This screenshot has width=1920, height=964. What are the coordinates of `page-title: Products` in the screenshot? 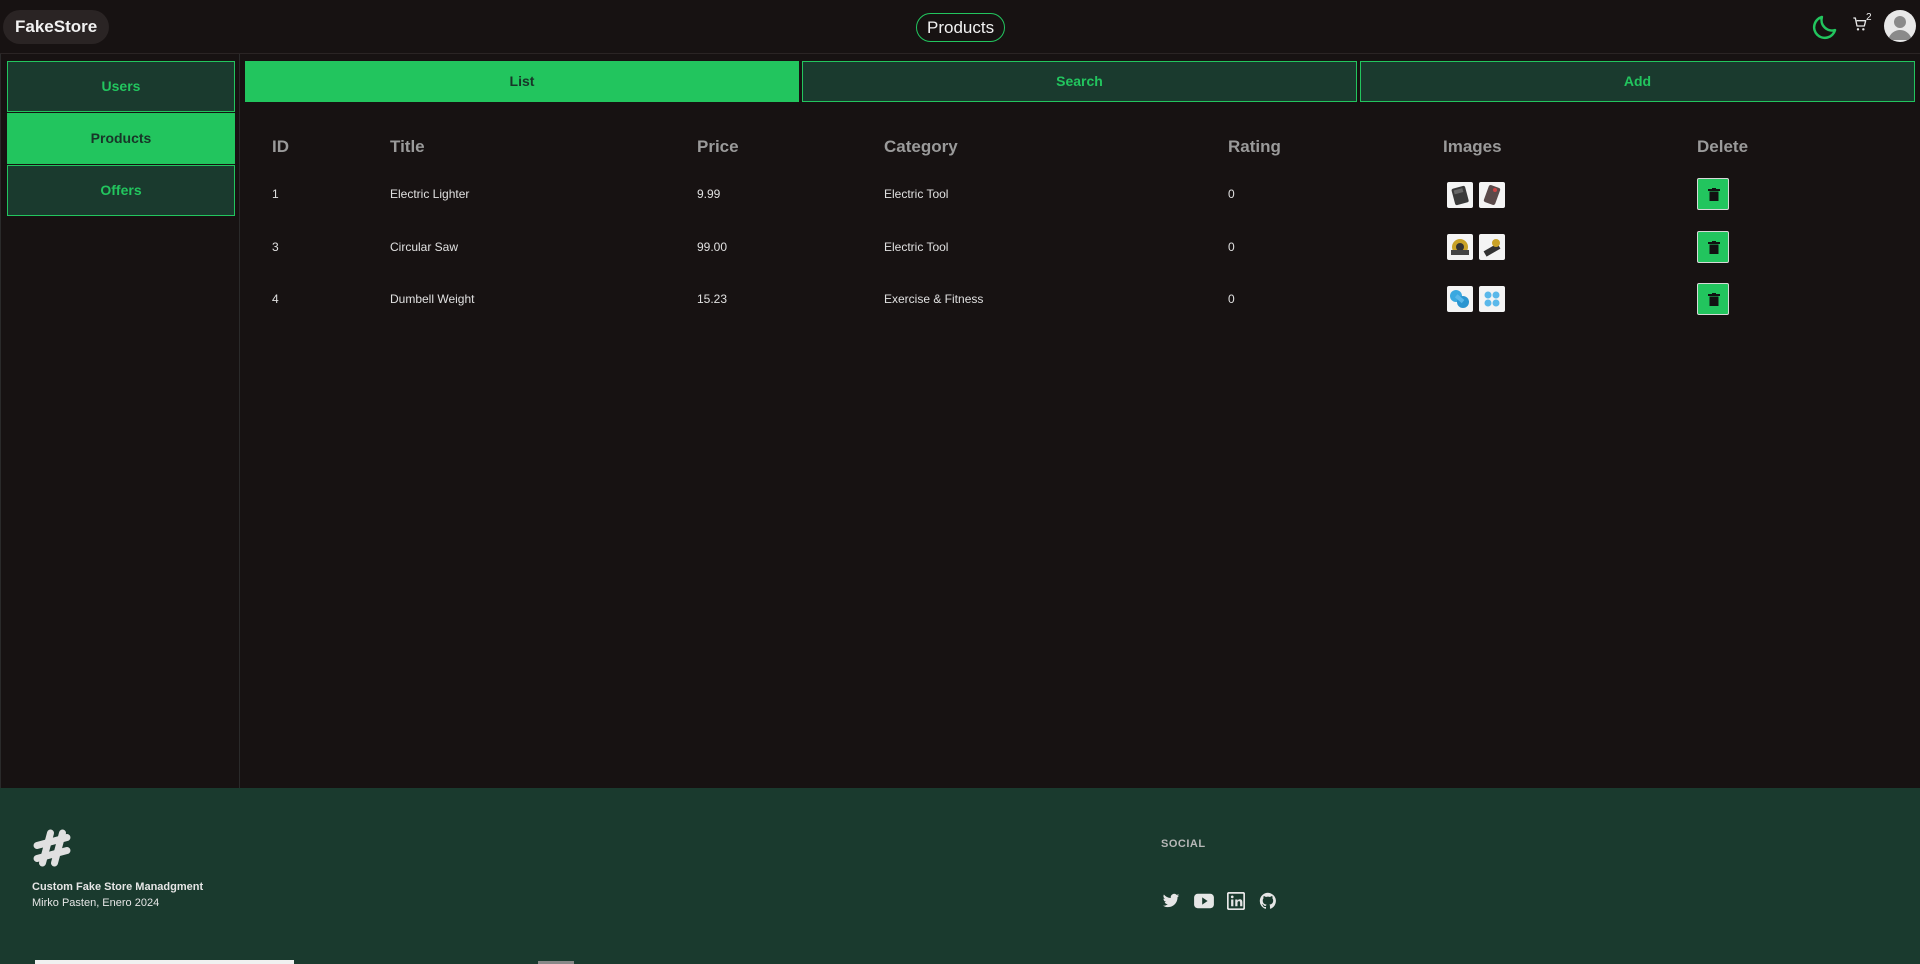 It's located at (961, 27).